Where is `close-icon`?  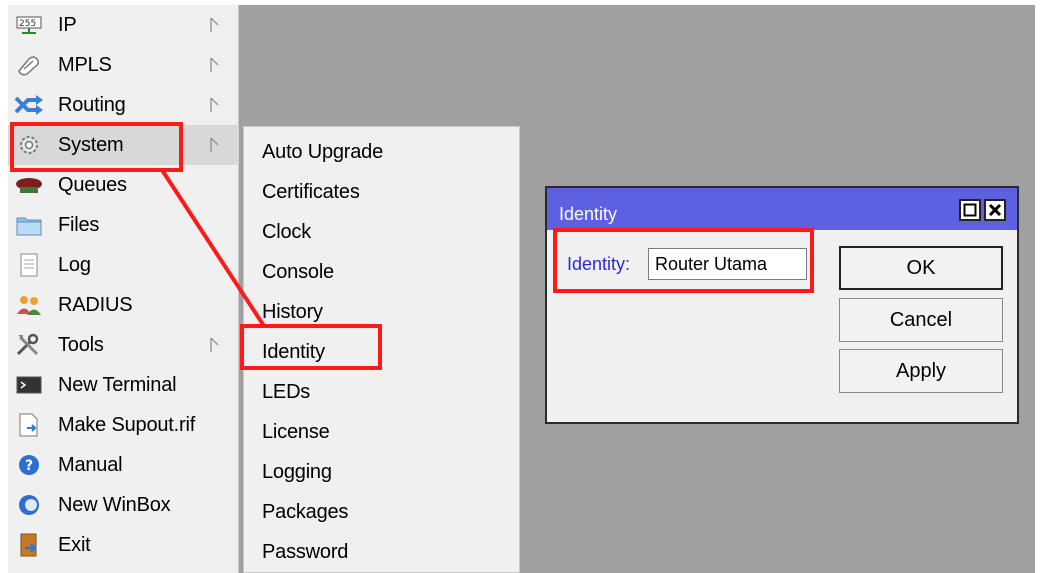
close-icon is located at coordinates (995, 210).